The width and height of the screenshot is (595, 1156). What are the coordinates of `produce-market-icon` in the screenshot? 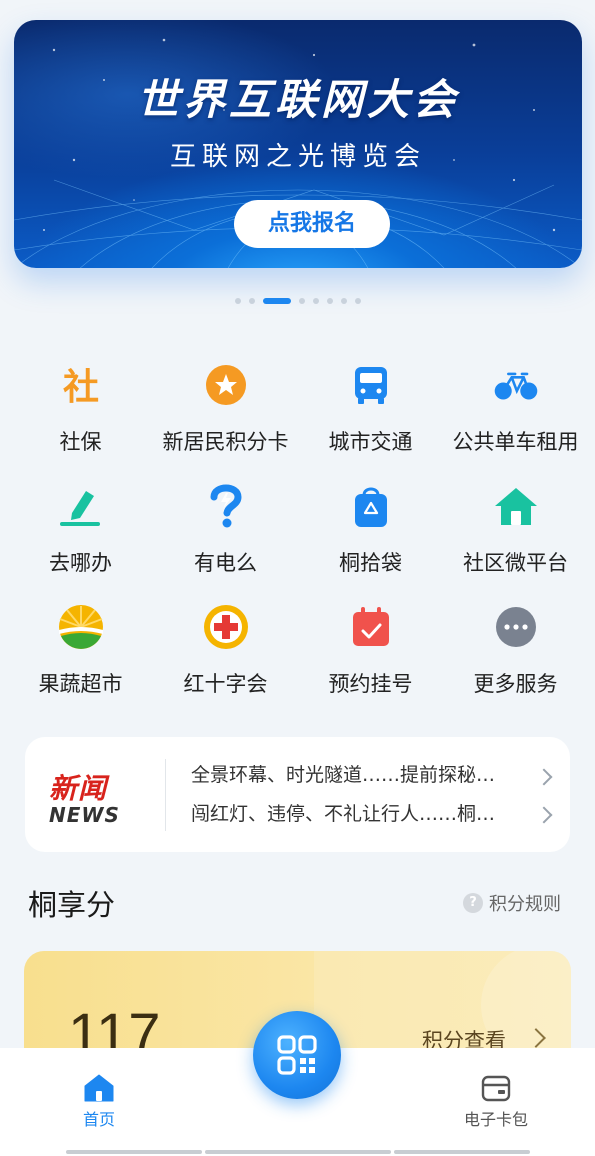 It's located at (81, 627).